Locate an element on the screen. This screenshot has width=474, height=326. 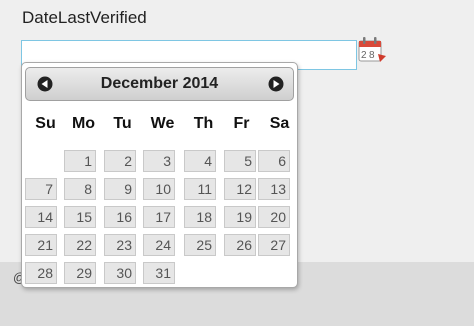
weekday-header-row: Su Mo Tu We Th Fr Sa is located at coordinates (161, 126).